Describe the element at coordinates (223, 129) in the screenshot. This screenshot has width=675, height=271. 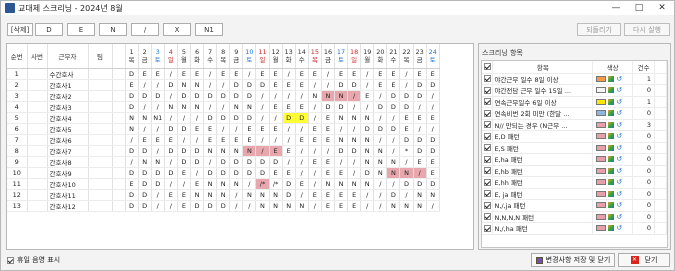
I see `table-row: 6 간호사5 N / / D D E E / / E E E / / E E / / D D D E / /` at that location.